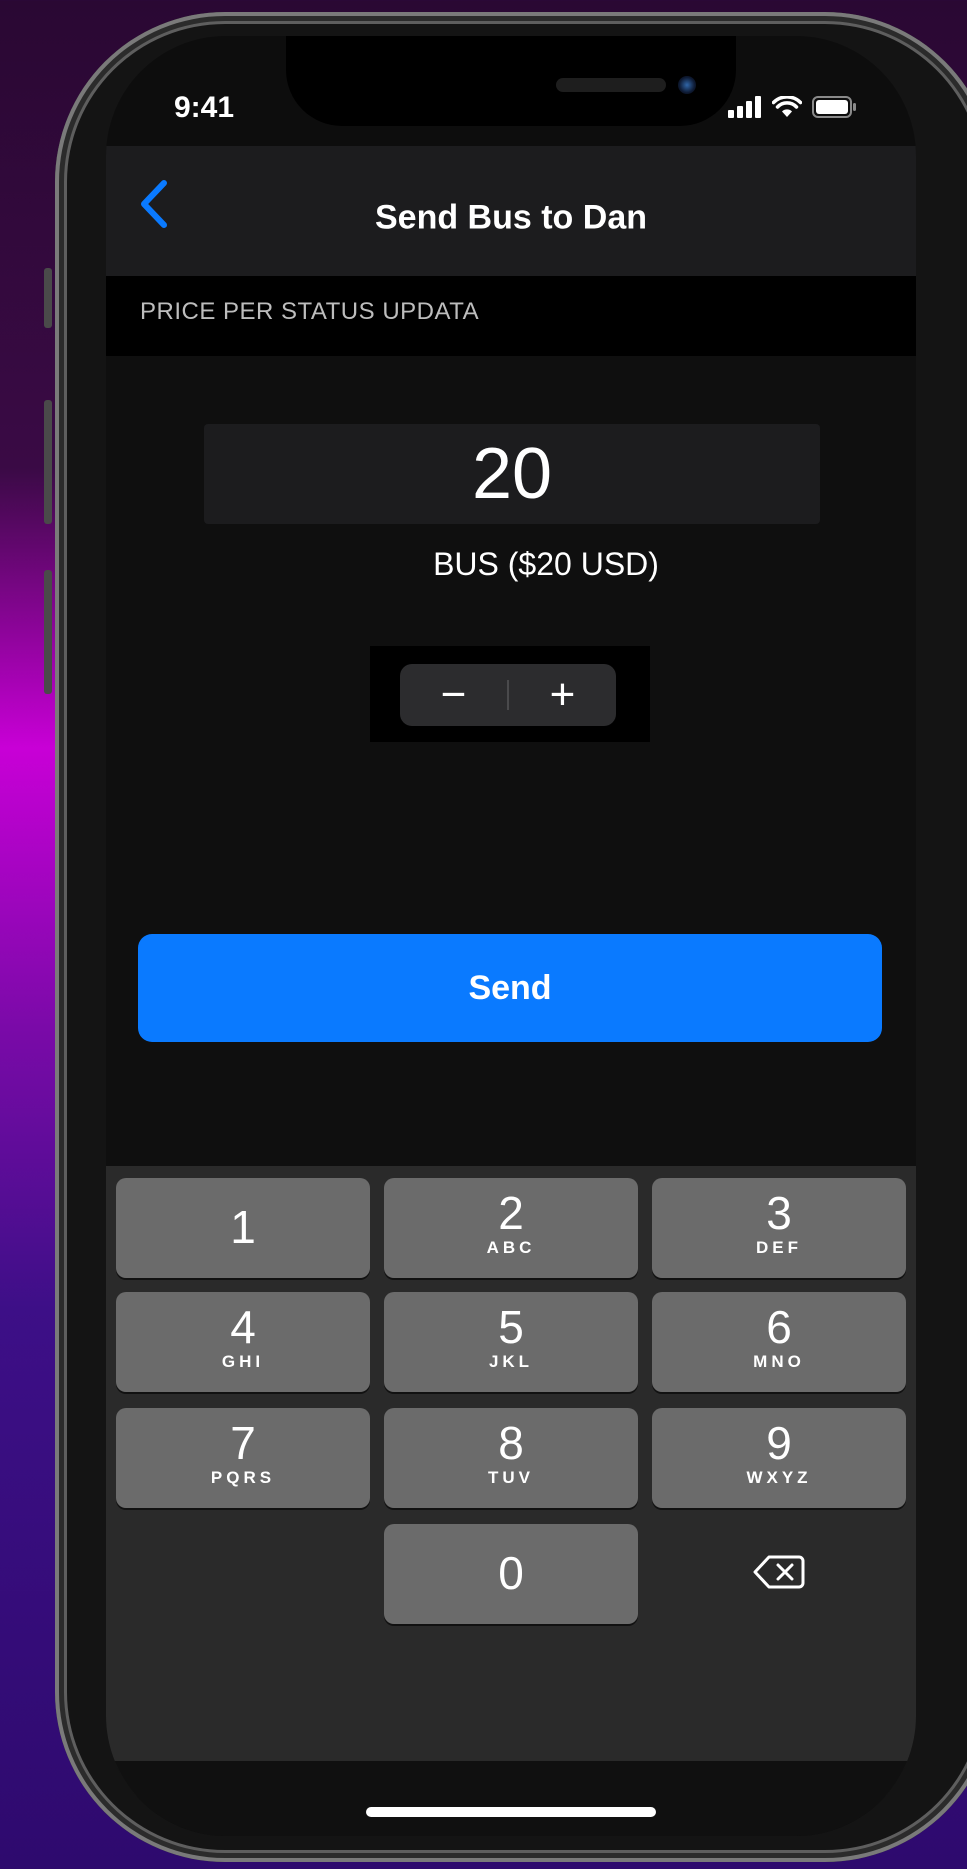 This screenshot has height=1869, width=967. Describe the element at coordinates (511, 316) in the screenshot. I see `section-header: PRICE PER STATUS UPDATA` at that location.